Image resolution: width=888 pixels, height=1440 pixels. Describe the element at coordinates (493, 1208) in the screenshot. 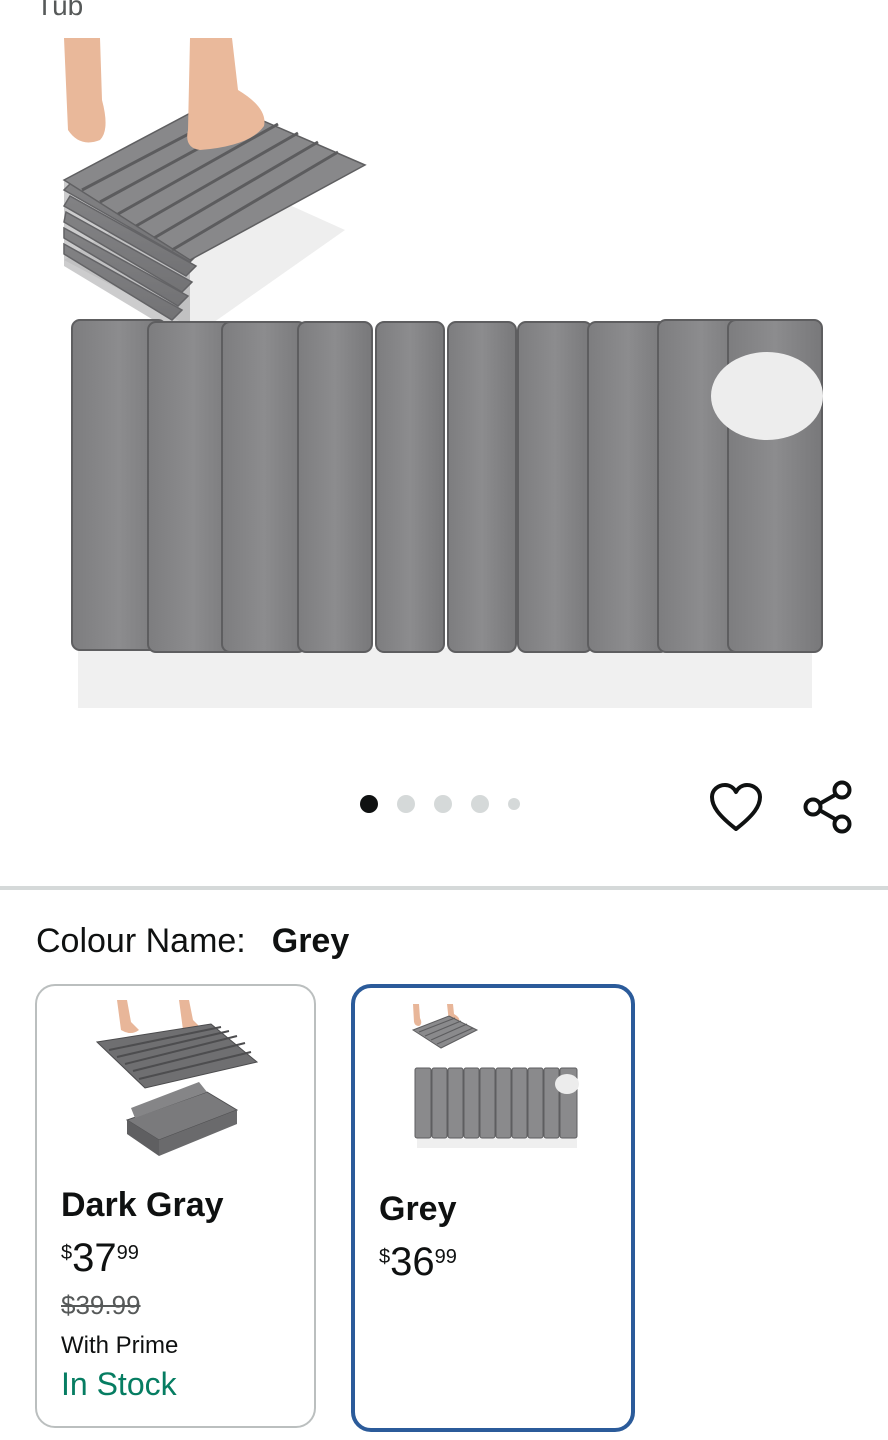

I see `colour-option-grey: Grey $ 36 99` at that location.